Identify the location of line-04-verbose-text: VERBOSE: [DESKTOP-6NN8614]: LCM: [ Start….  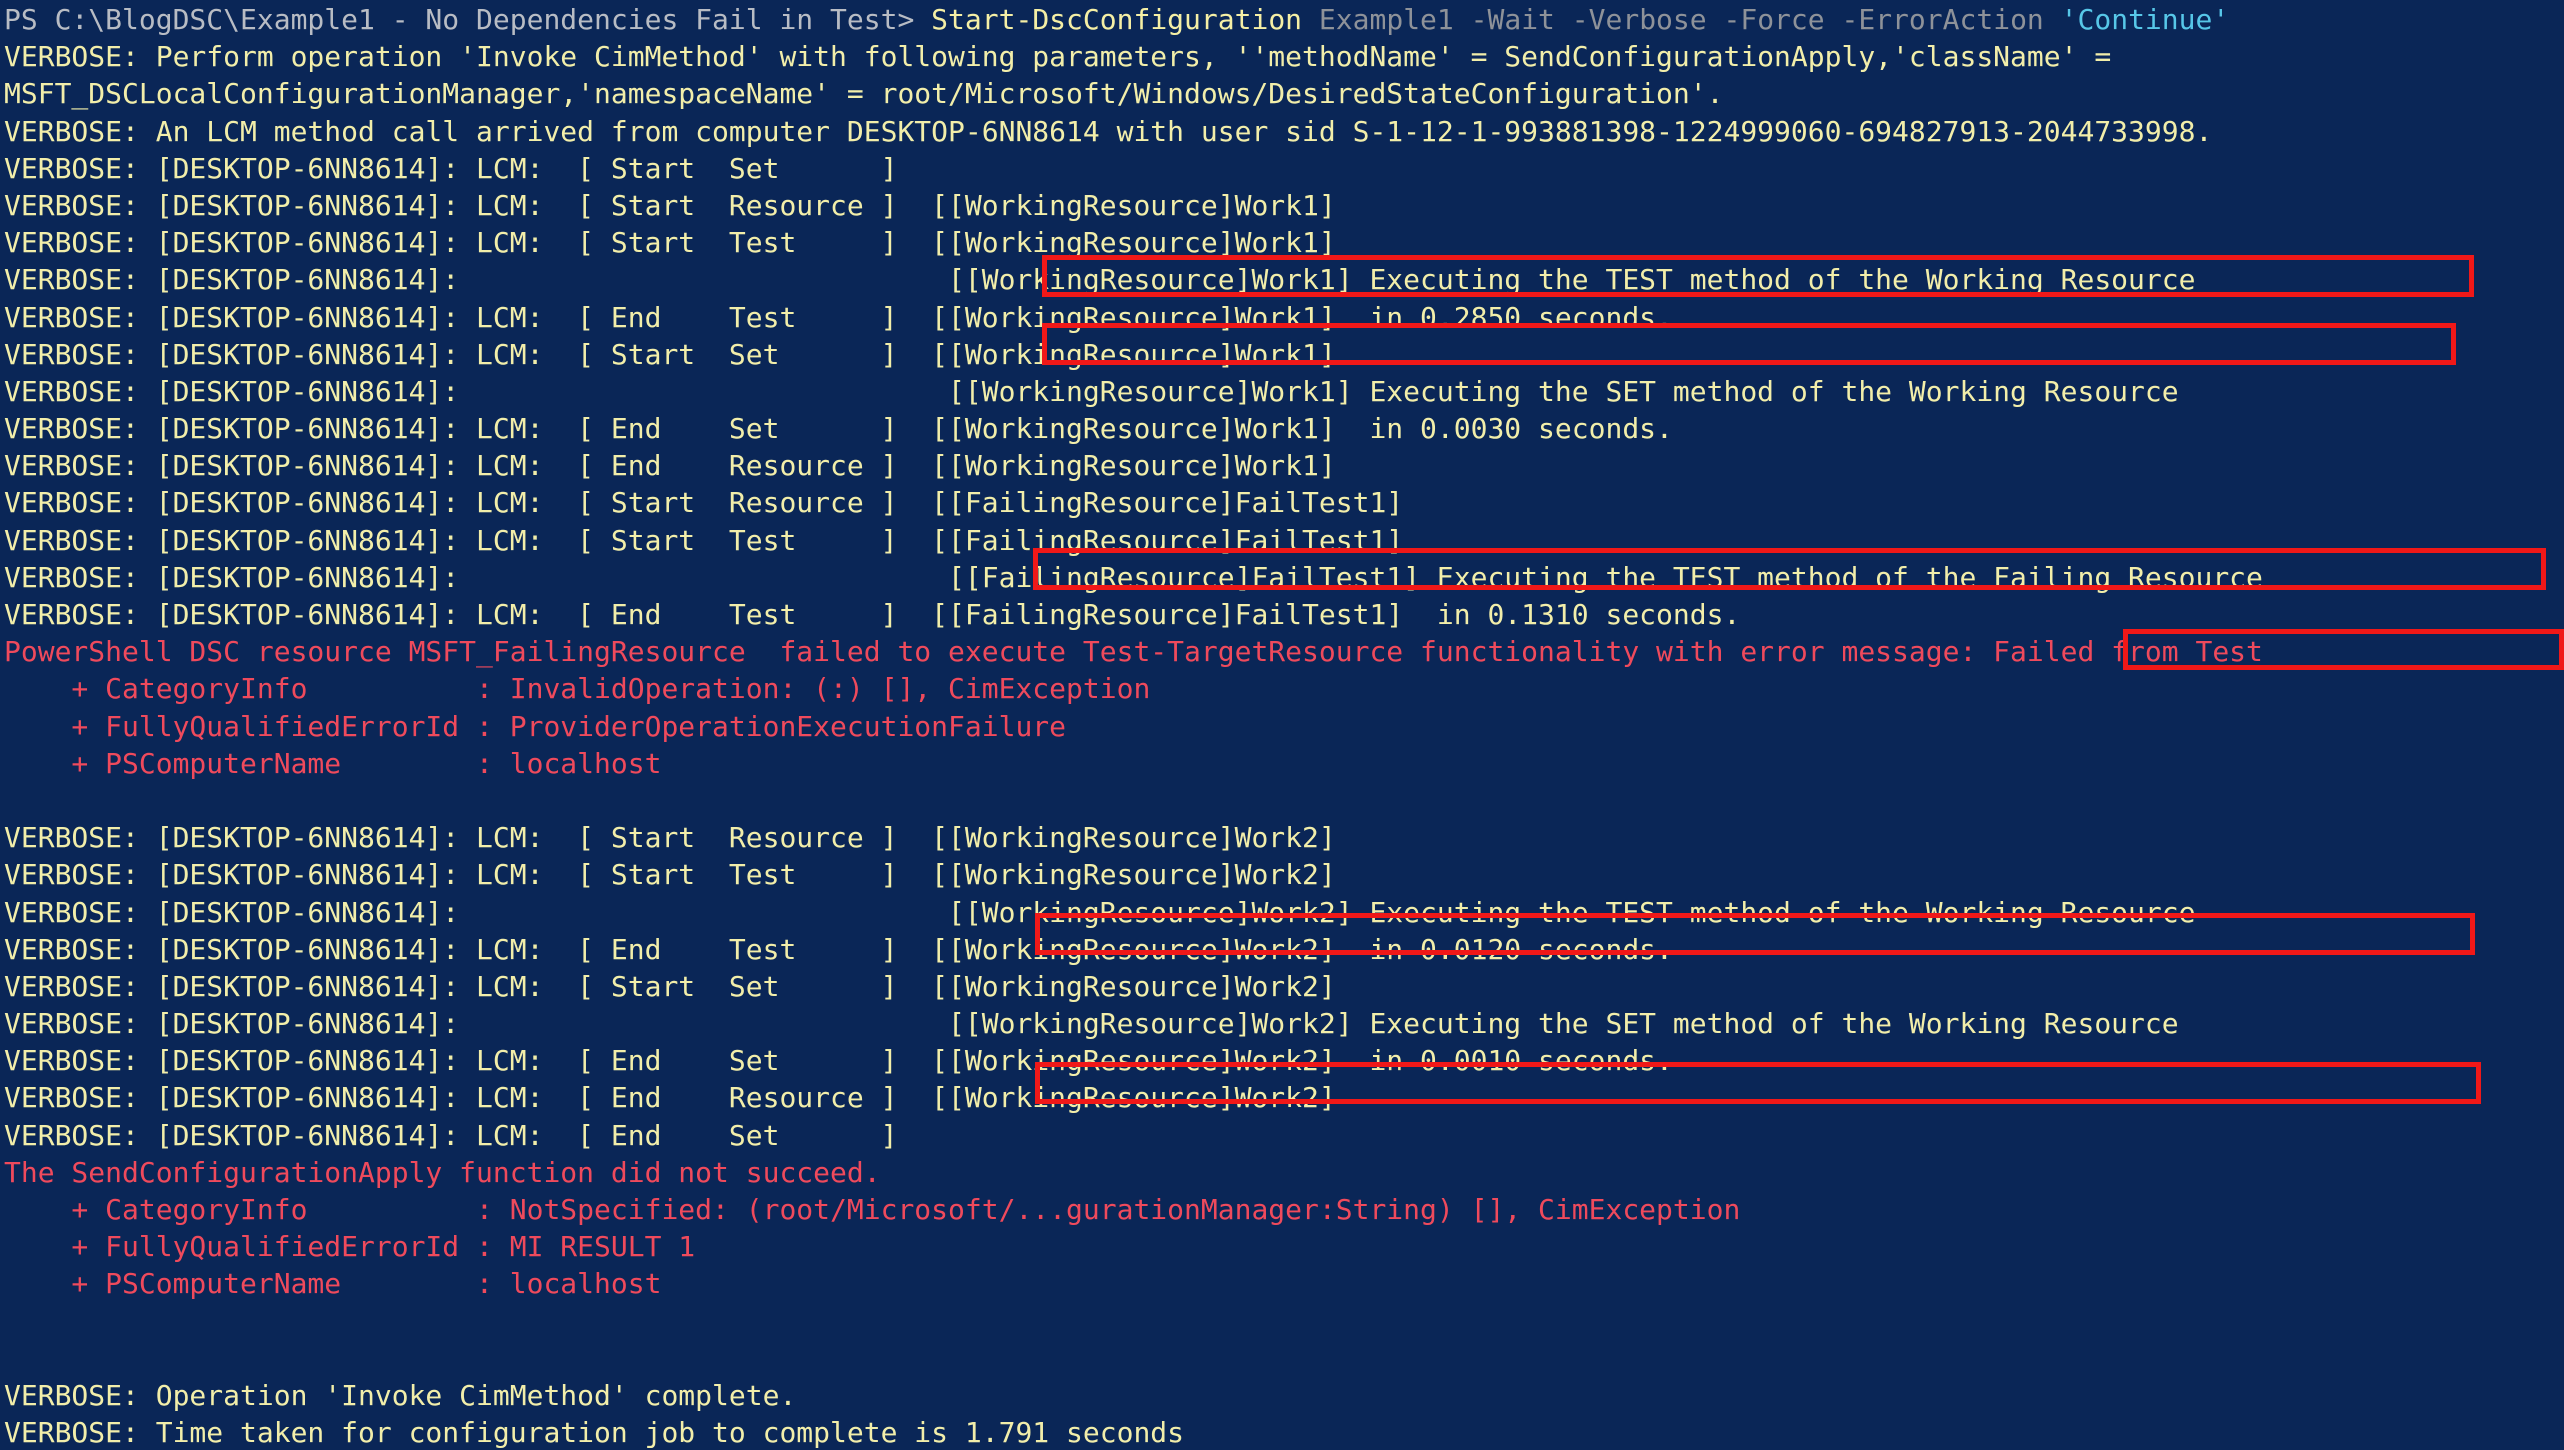
(451, 168).